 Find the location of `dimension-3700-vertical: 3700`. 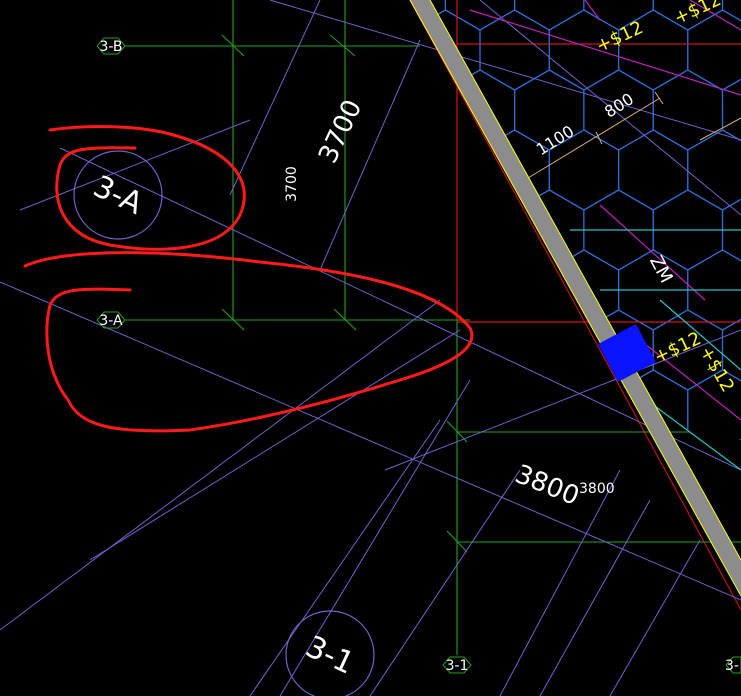

dimension-3700-vertical: 3700 is located at coordinates (292, 184).